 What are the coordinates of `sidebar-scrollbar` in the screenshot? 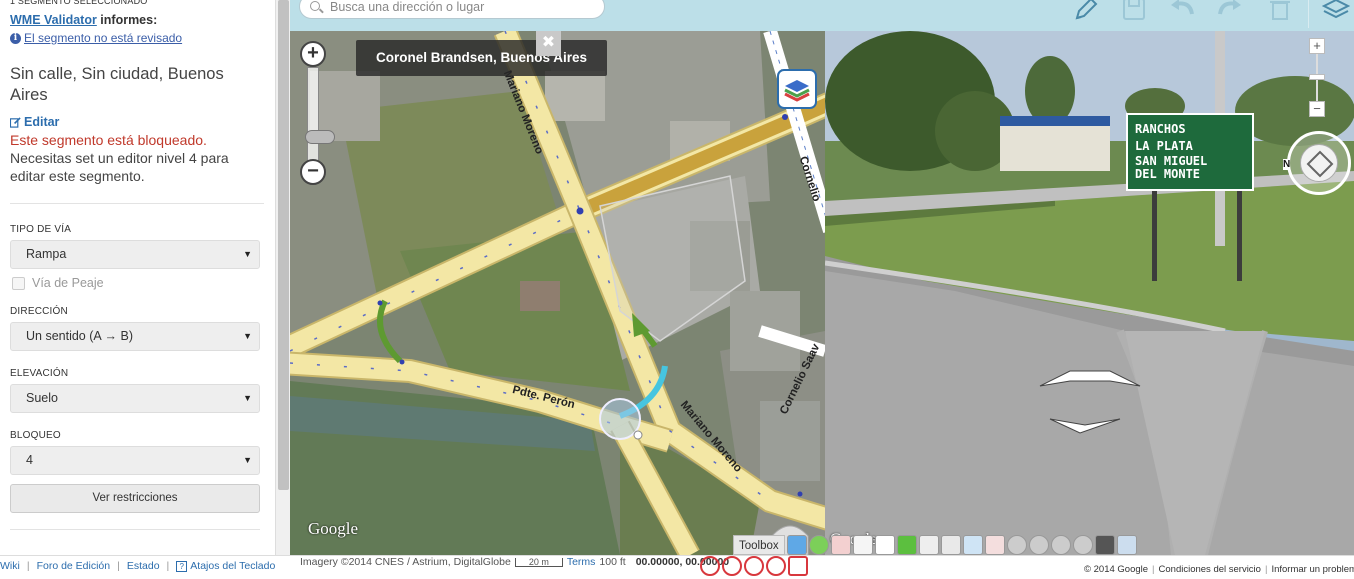 It's located at (282, 277).